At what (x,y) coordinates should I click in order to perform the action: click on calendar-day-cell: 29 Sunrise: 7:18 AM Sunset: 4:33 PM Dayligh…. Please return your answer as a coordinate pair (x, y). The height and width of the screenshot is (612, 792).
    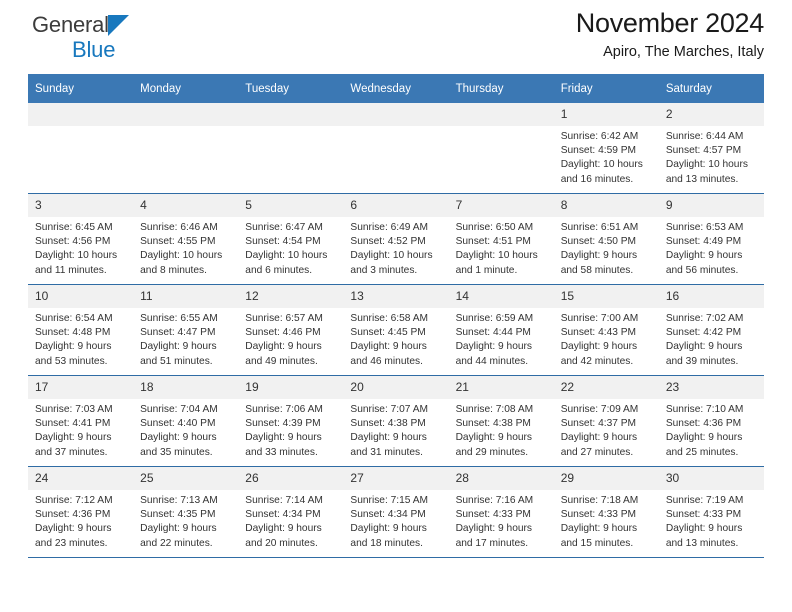
    Looking at the image, I should click on (606, 512).